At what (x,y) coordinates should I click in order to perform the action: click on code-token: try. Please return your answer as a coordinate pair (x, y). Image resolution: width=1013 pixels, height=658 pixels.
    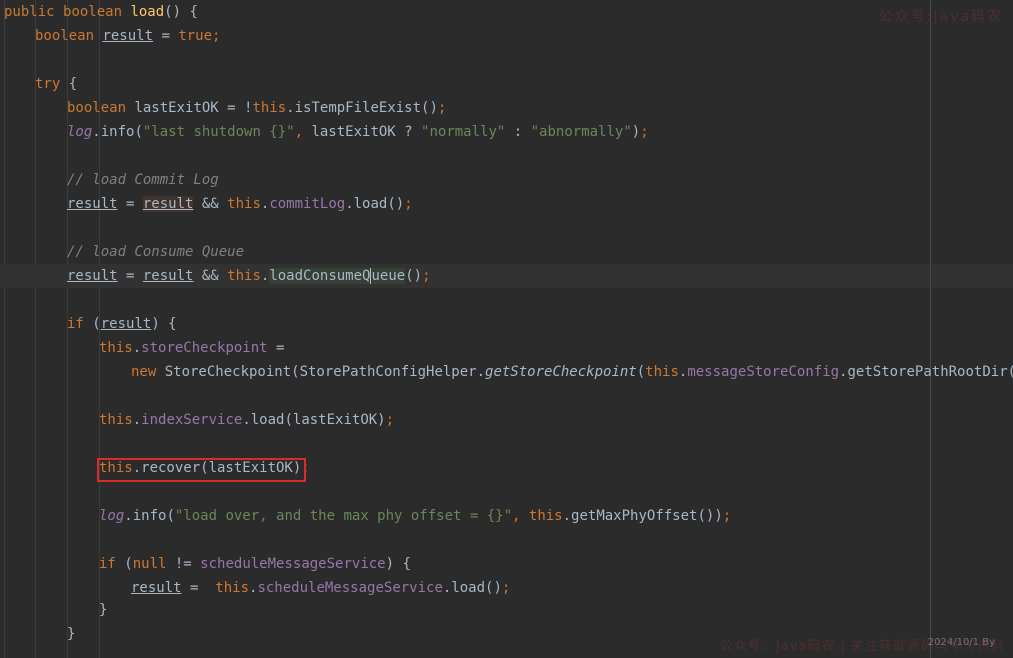
    Looking at the image, I should click on (52, 84).